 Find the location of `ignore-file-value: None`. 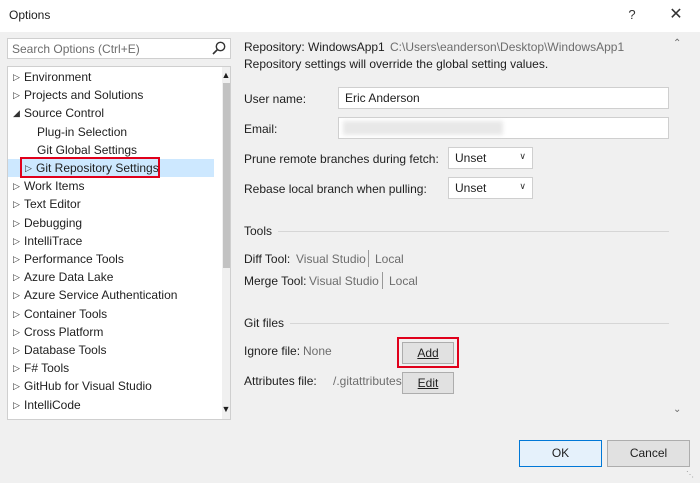

ignore-file-value: None is located at coordinates (317, 351).